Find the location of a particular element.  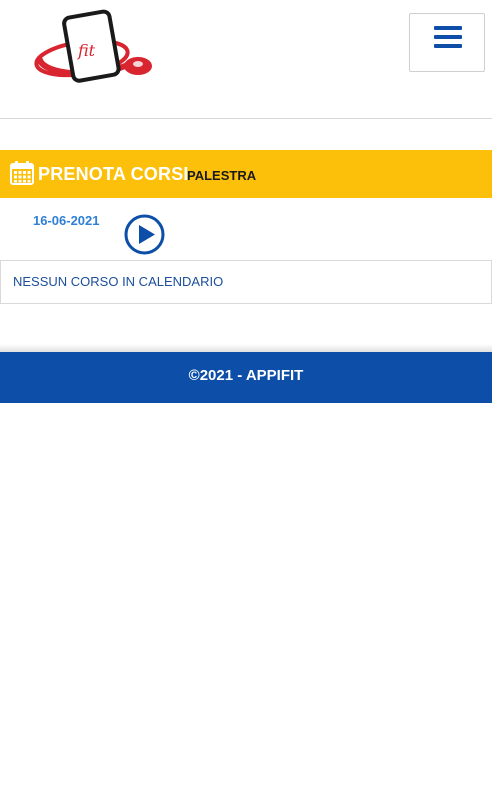

empty-course-notice: NESSUN CORSO IN CALENDARIO is located at coordinates (246, 282).